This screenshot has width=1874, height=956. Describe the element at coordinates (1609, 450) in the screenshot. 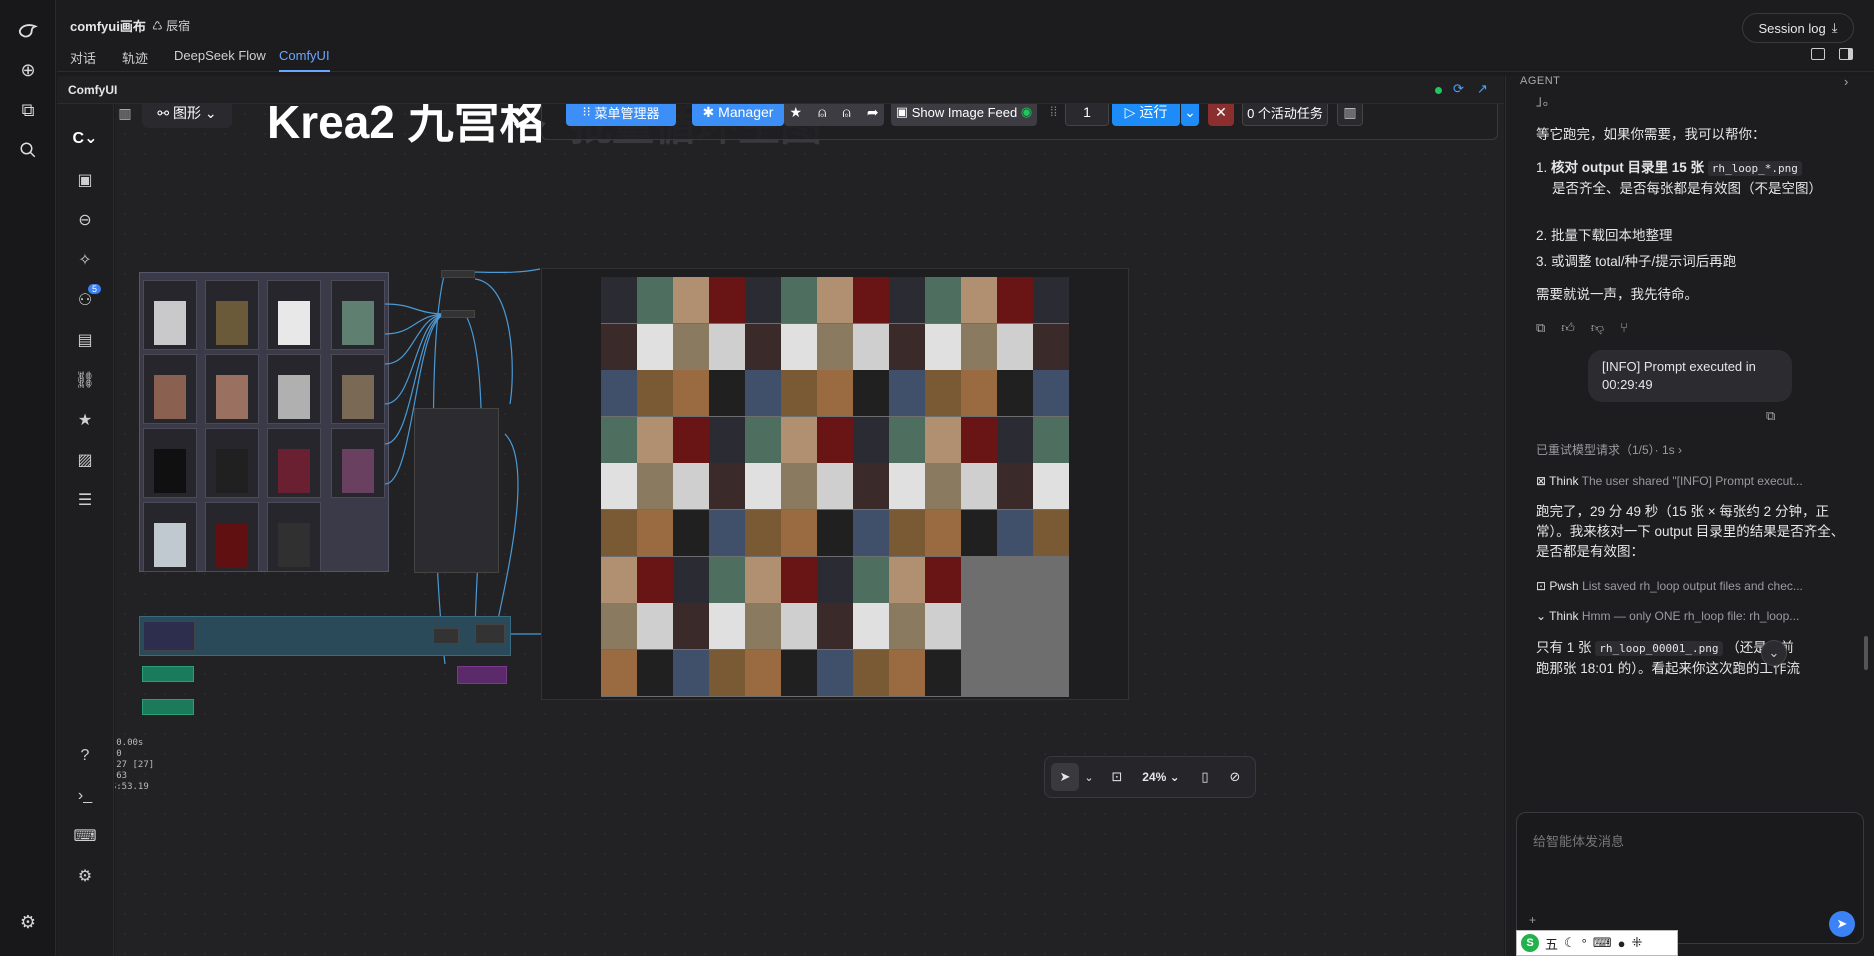

I see `retry-status: 已重试模型请求（1/5）· 1s ›` at that location.